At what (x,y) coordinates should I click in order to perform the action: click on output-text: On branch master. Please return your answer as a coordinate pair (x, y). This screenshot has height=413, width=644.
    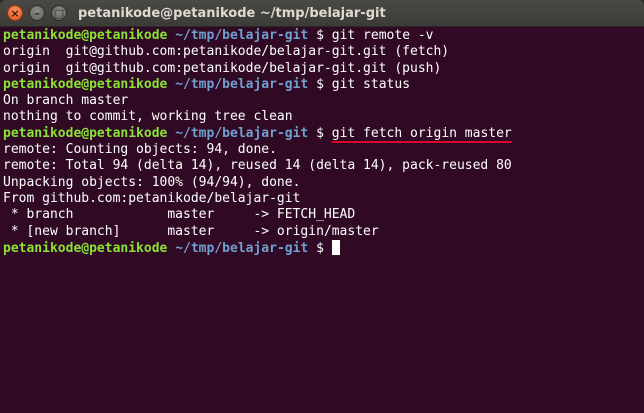
    Looking at the image, I should click on (66, 101).